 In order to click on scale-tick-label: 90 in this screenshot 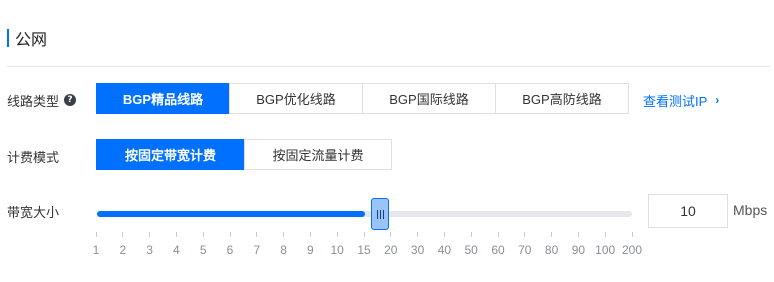, I will do `click(578, 250)`.